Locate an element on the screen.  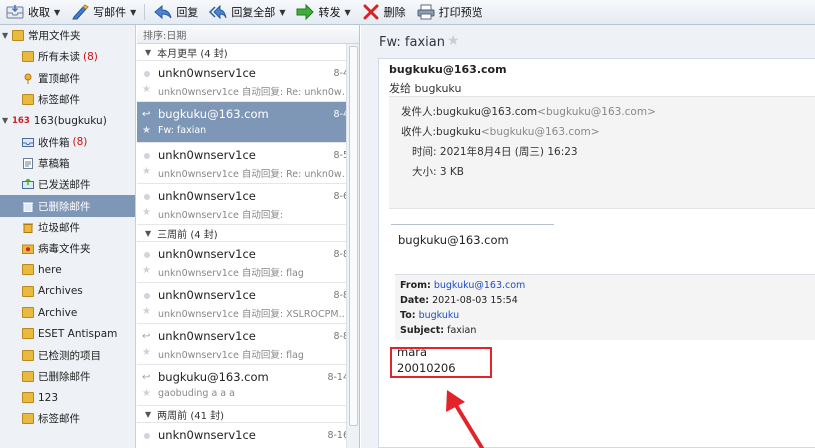
sidebar-item-tagged: 标签邮件 is located at coordinates (67, 99).